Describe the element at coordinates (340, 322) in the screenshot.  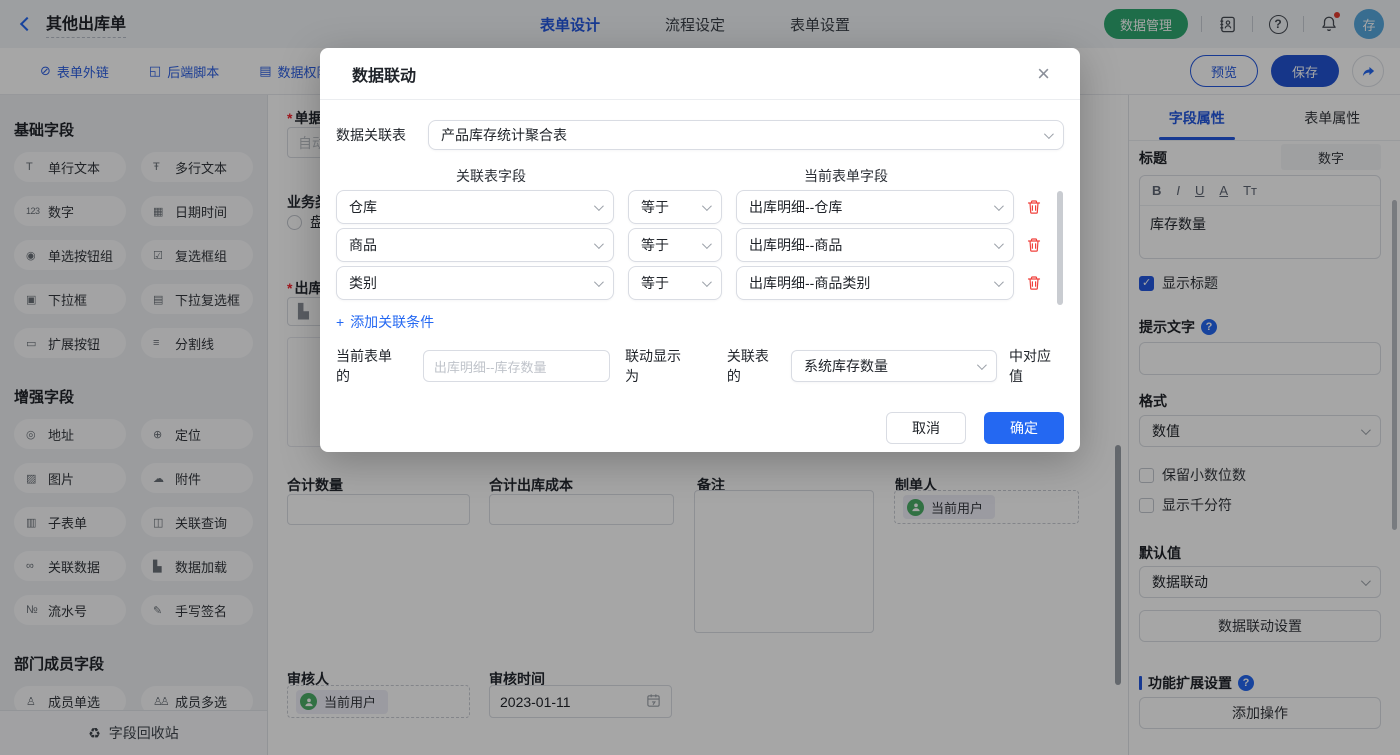
I see `plus-icon: +` at that location.